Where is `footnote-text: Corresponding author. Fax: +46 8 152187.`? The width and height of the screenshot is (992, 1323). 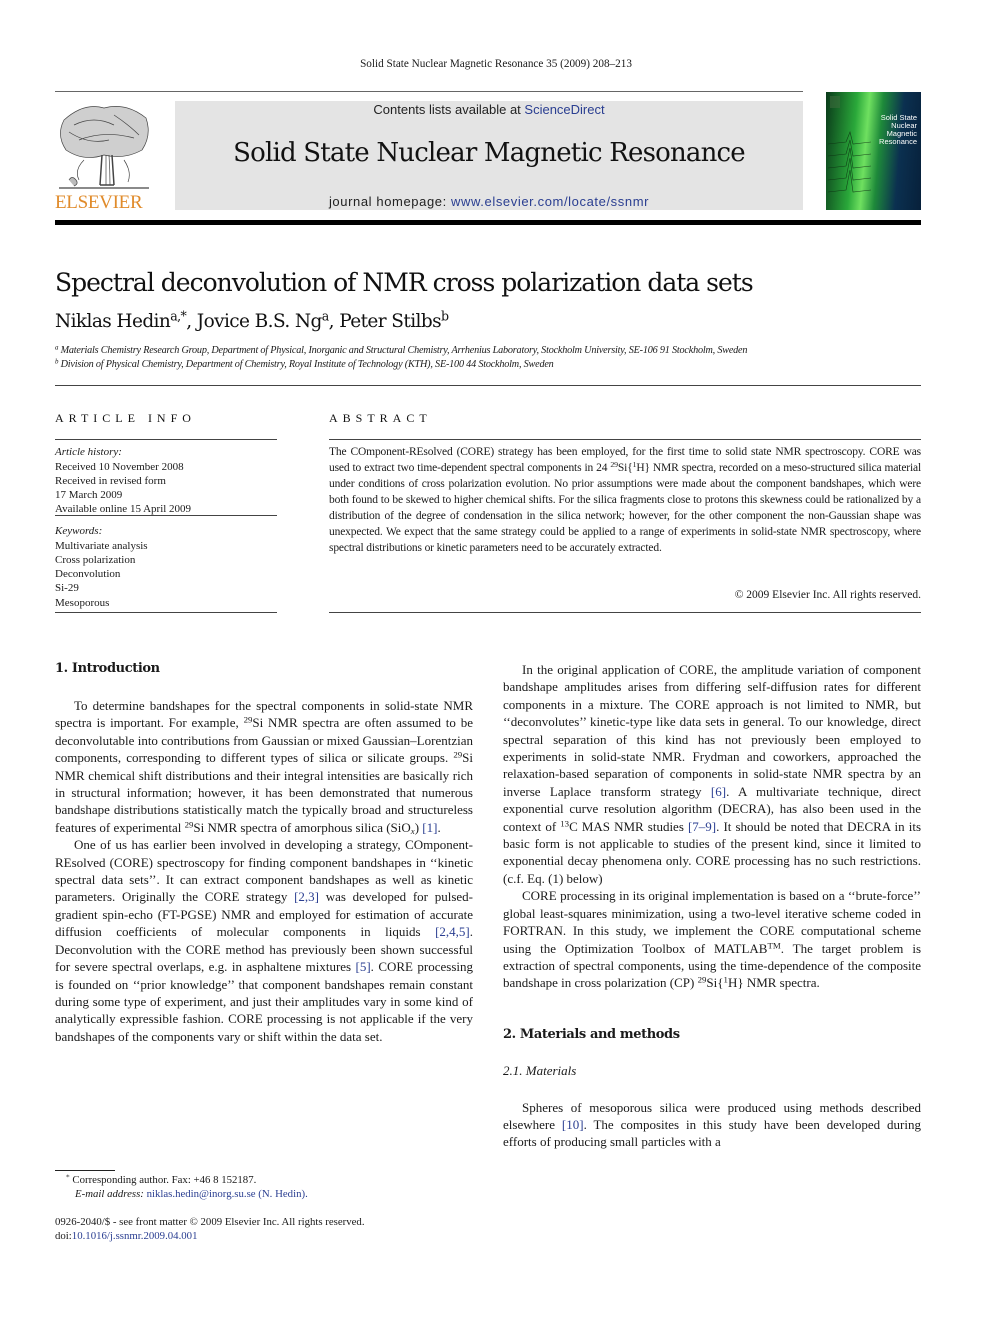
footnote-text: Corresponding author. Fax: +46 8 152187. is located at coordinates (163, 1180).